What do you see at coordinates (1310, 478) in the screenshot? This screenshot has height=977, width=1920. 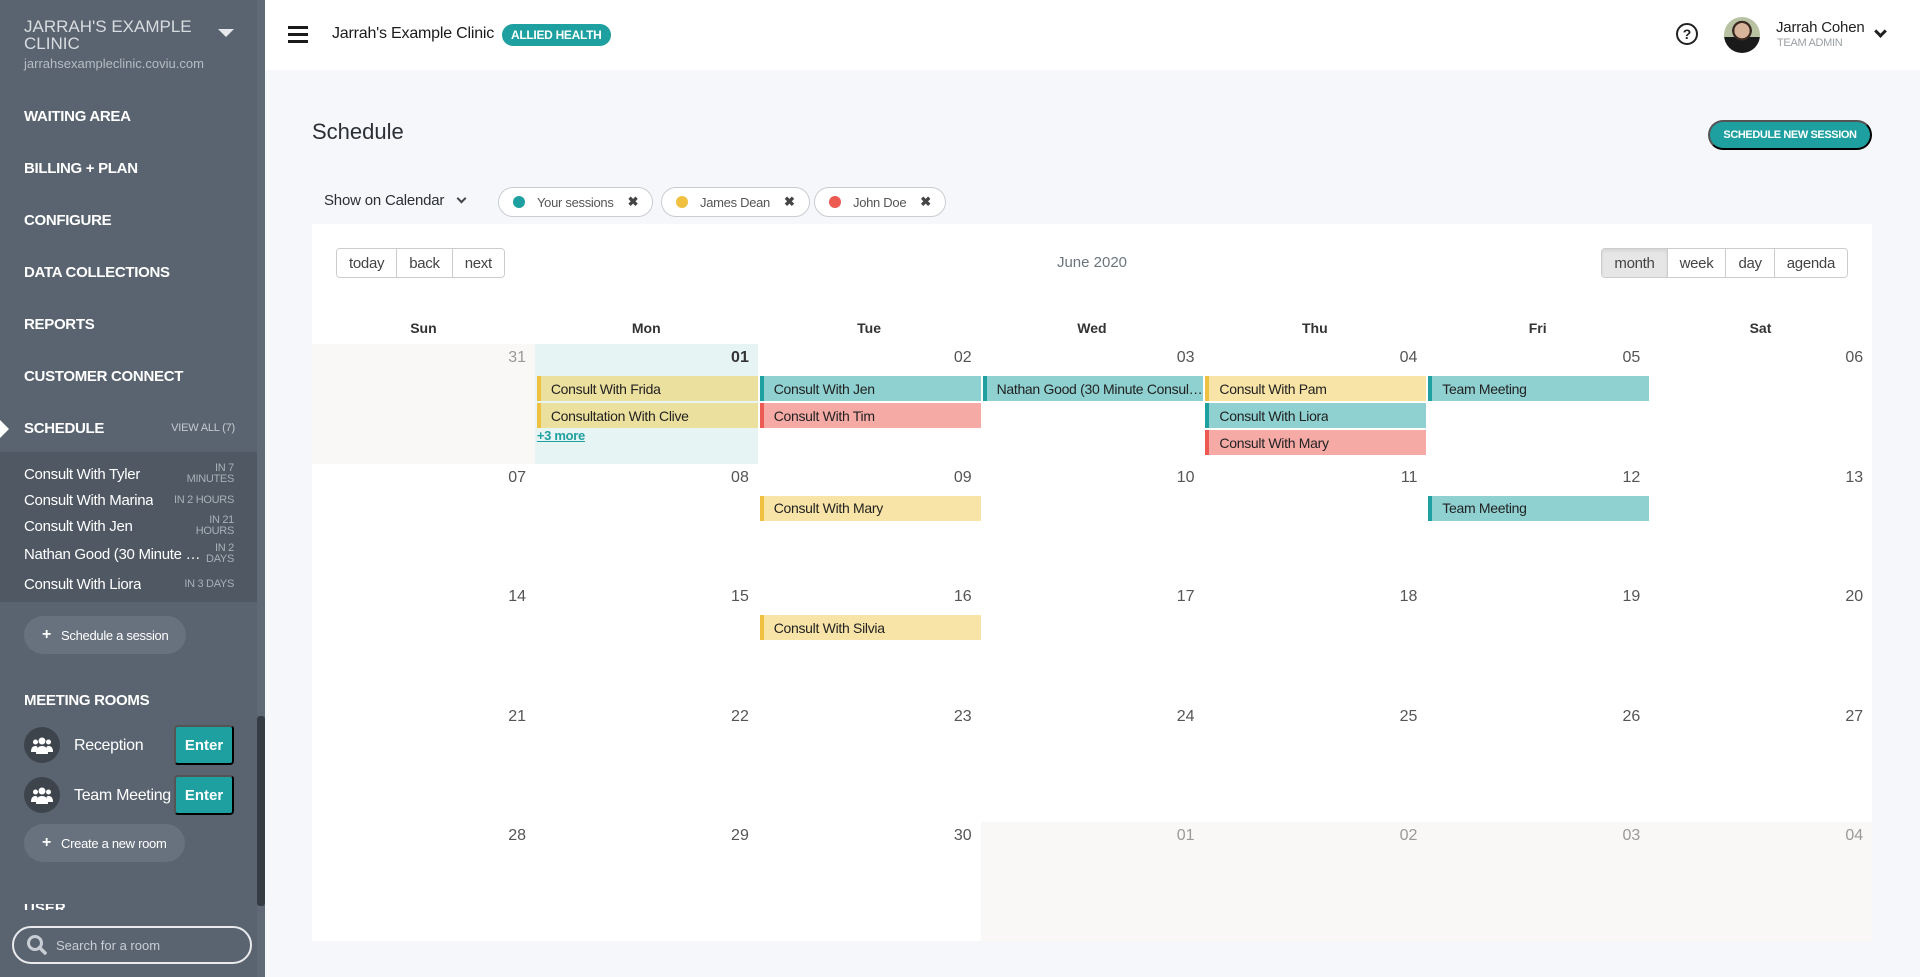 I see `day-number: 11` at bounding box center [1310, 478].